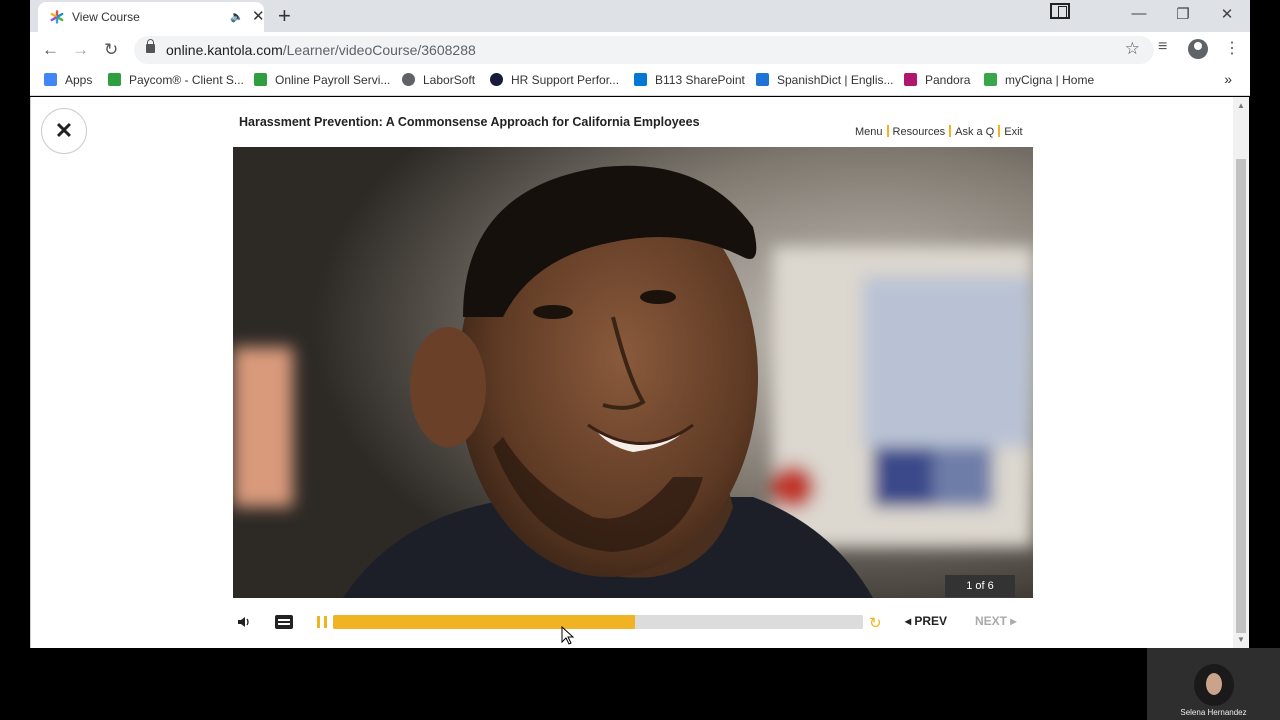  I want to click on course-menu: Menu Resources Ask a Q Exit, so click(939, 131).